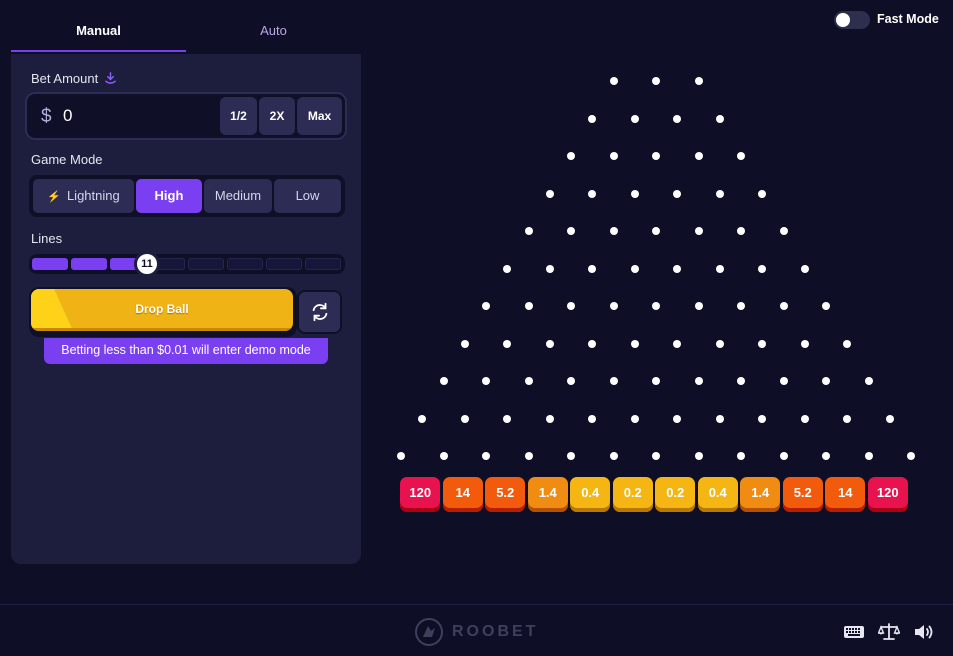 The height and width of the screenshot is (656, 953). What do you see at coordinates (547, 494) in the screenshot?
I see `multiplier-bucket: 1.4` at bounding box center [547, 494].